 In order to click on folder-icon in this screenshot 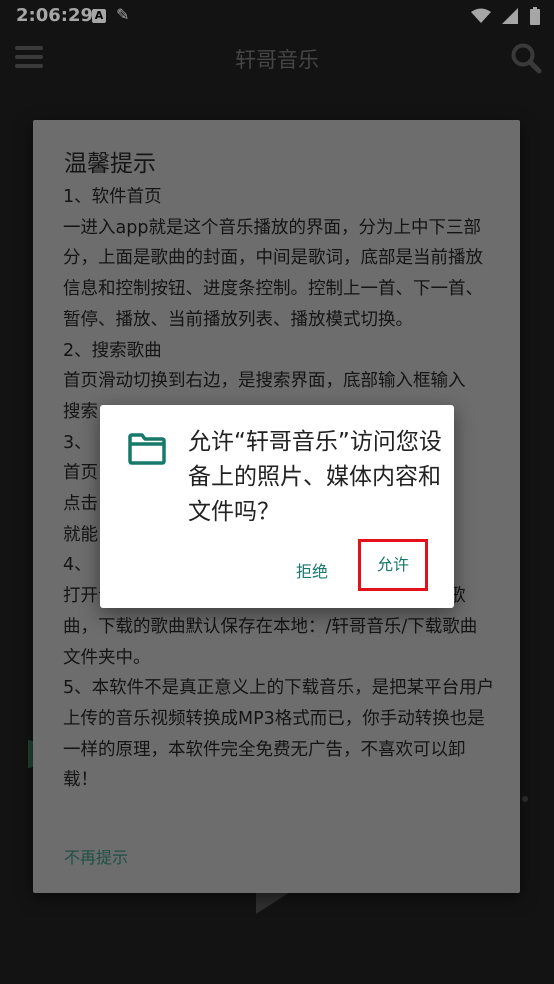, I will do `click(147, 449)`.